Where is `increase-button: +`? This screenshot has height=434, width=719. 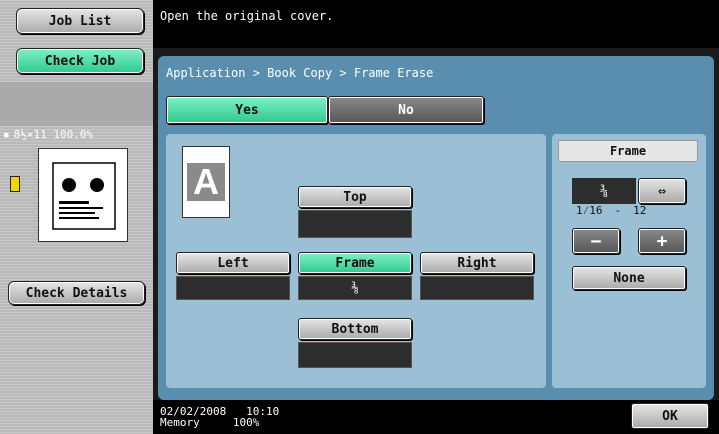 increase-button: + is located at coordinates (662, 241).